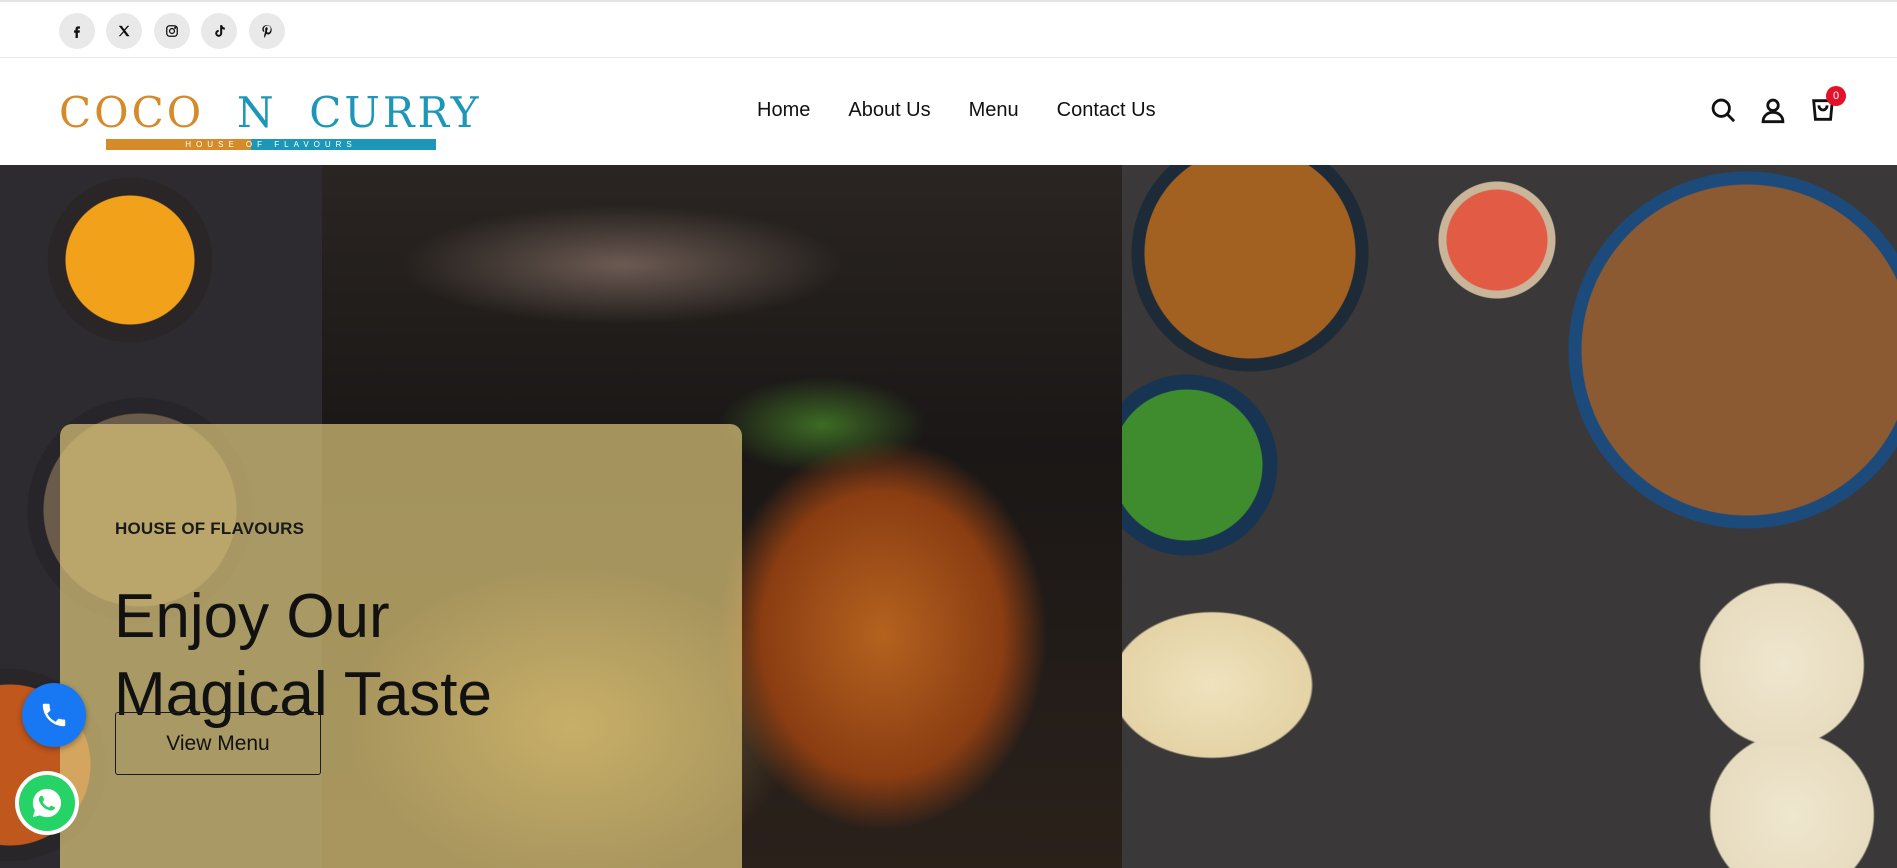  Describe the element at coordinates (54, 715) in the screenshot. I see `phone-icon` at that location.